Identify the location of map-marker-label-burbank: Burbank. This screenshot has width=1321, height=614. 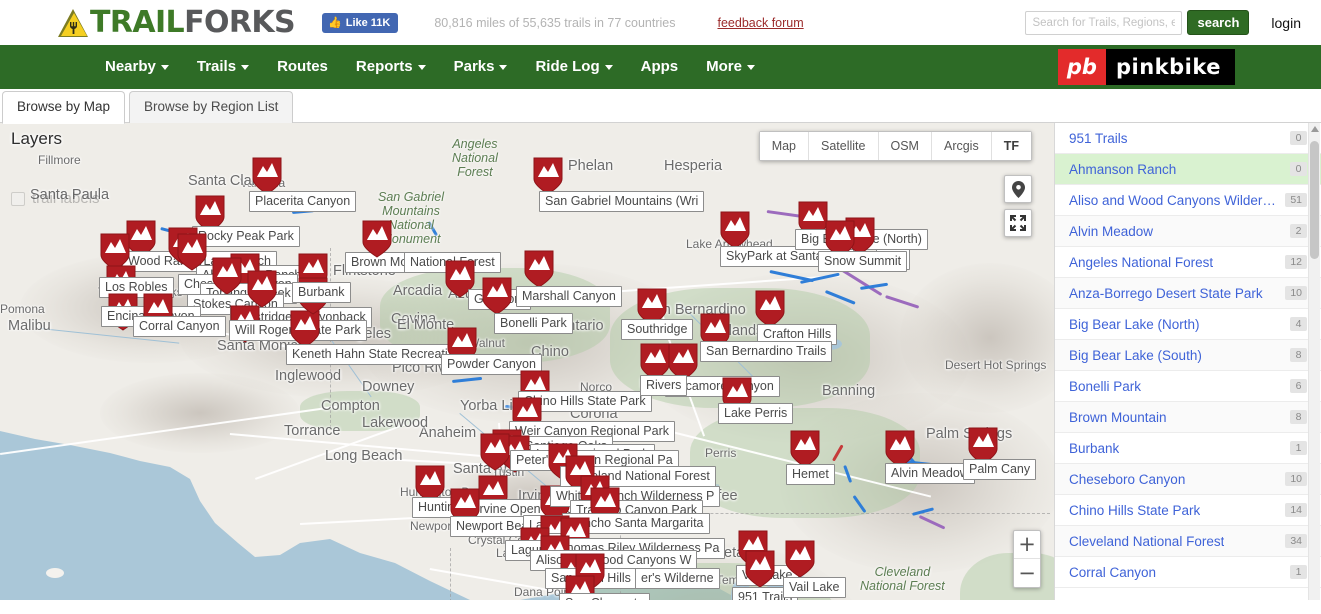
(321, 292).